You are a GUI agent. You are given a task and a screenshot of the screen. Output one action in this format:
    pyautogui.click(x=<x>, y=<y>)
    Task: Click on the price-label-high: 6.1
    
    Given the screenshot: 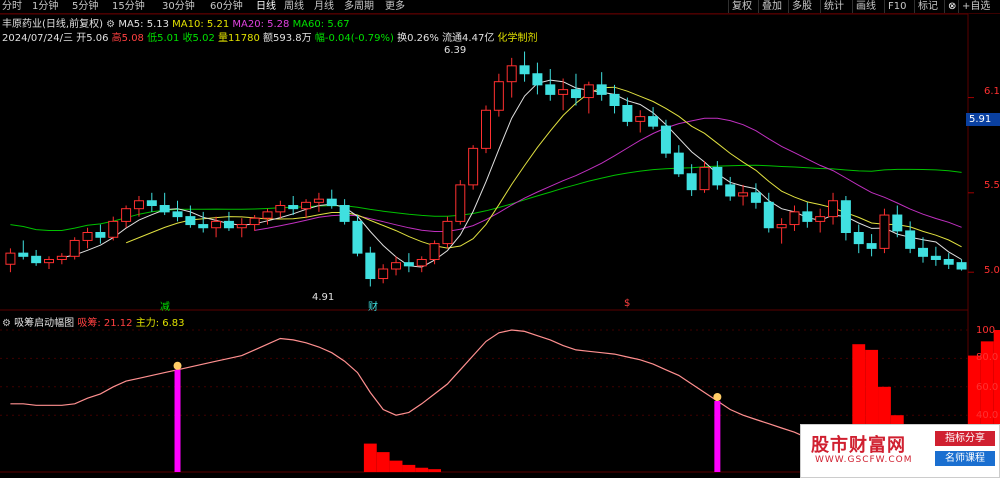 What is the action you would take?
    pyautogui.click(x=992, y=91)
    